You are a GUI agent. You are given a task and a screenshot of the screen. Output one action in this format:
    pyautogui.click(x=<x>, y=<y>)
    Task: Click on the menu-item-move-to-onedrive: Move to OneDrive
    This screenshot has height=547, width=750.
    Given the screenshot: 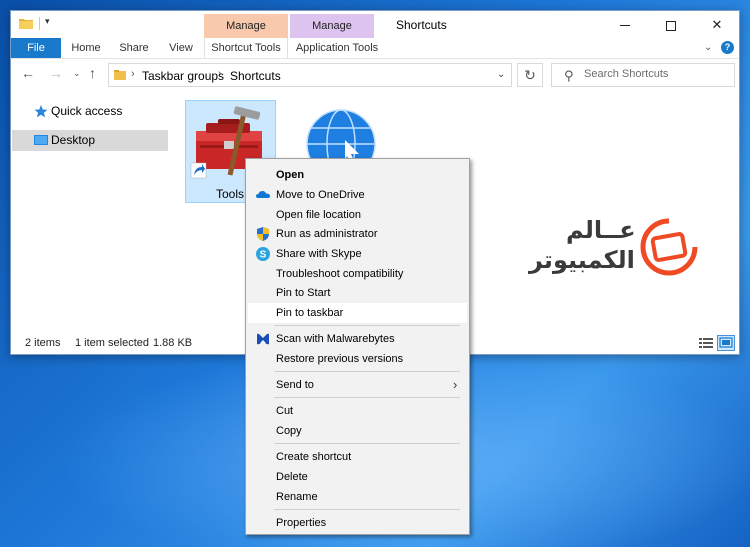 What is the action you would take?
    pyautogui.click(x=357, y=195)
    